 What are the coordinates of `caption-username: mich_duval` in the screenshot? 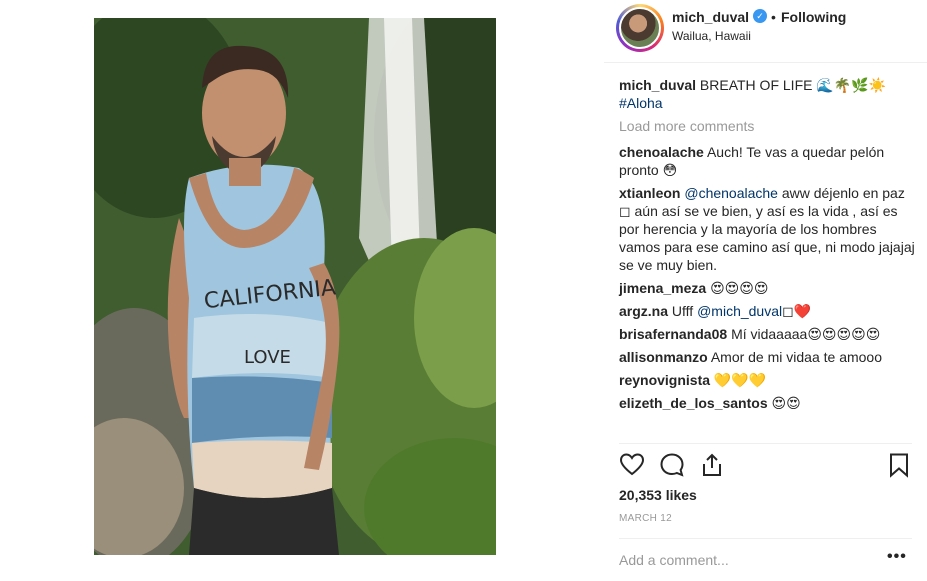 It's located at (657, 85).